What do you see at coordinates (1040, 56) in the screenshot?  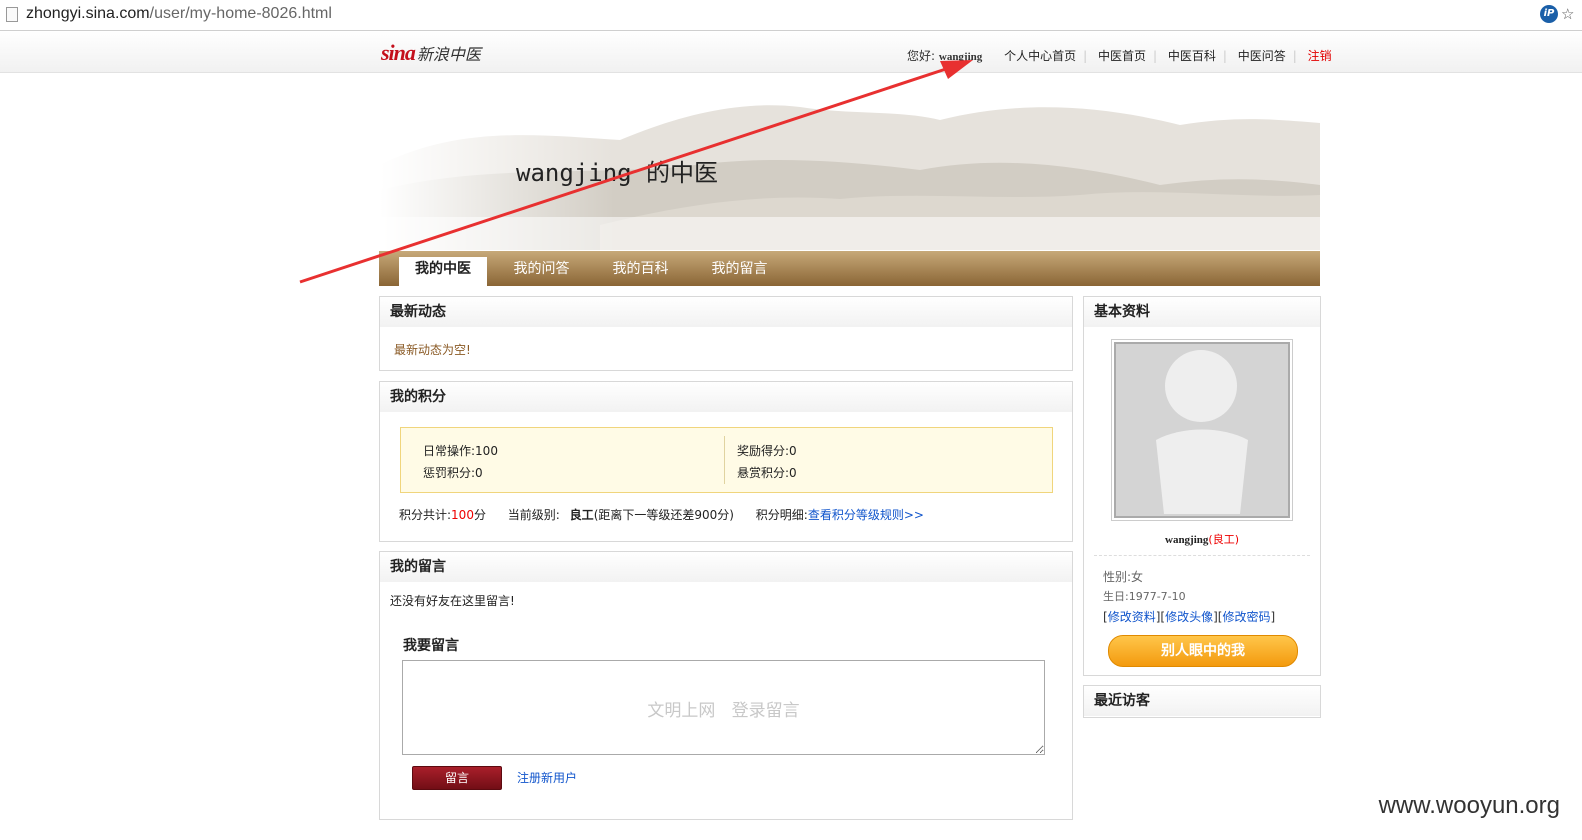 I see `nav-user-home: 个人中心首页` at bounding box center [1040, 56].